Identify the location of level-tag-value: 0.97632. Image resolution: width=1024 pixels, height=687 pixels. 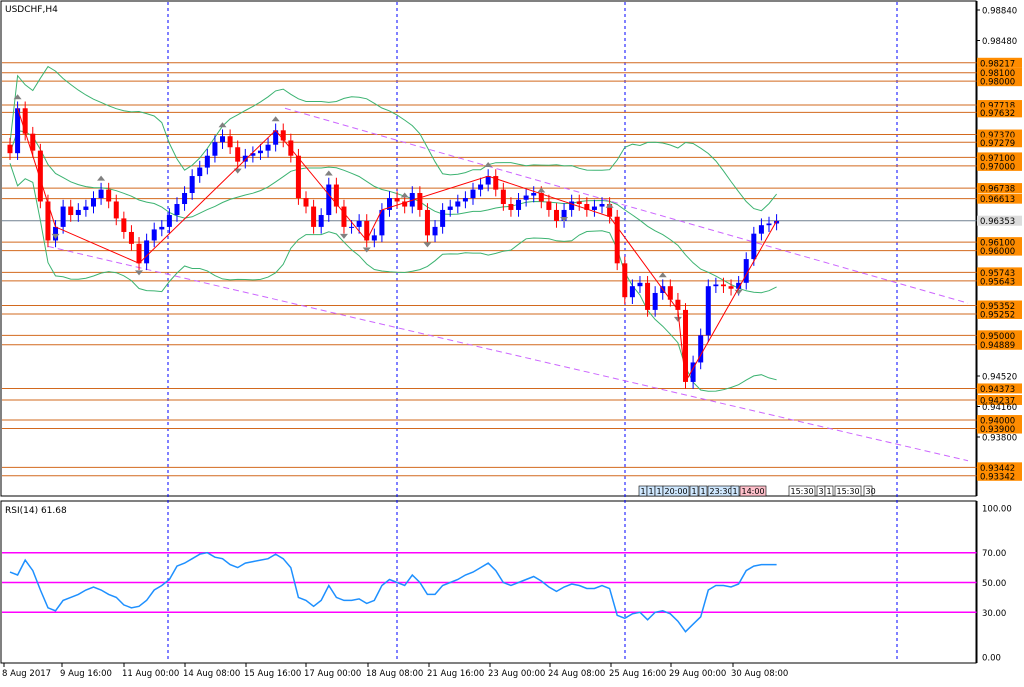
(997, 114).